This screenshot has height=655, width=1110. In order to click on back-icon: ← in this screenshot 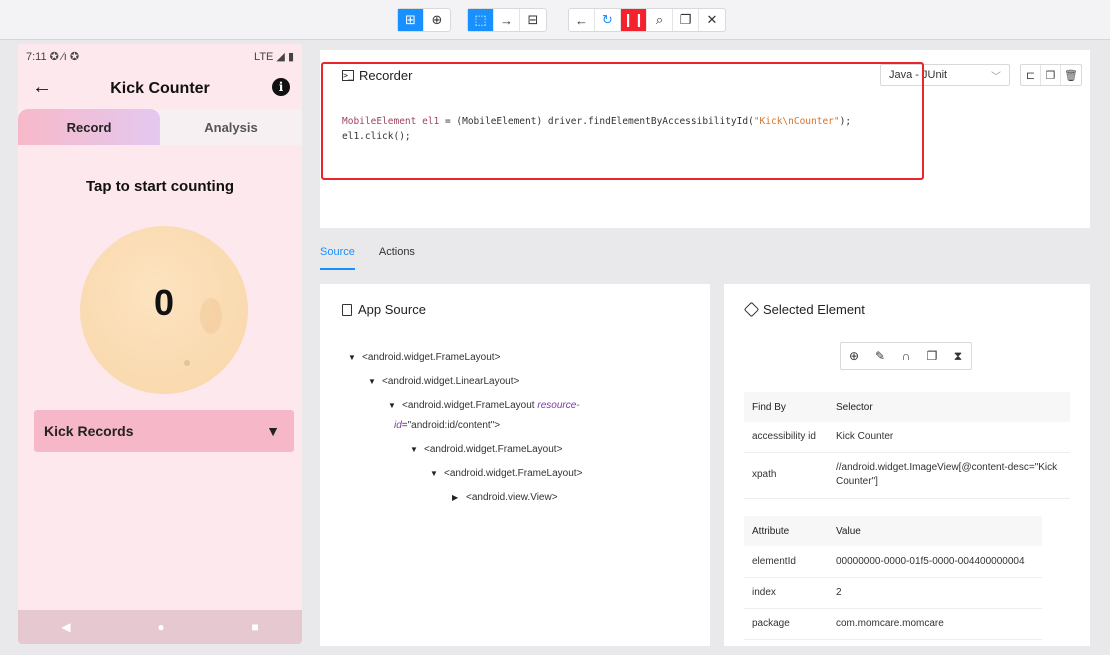, I will do `click(581, 20)`.